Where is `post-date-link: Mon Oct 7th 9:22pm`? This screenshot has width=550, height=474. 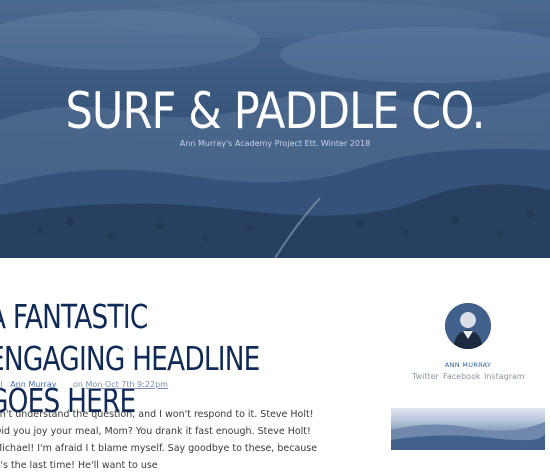 post-date-link: Mon Oct 7th 9:22pm is located at coordinates (127, 384).